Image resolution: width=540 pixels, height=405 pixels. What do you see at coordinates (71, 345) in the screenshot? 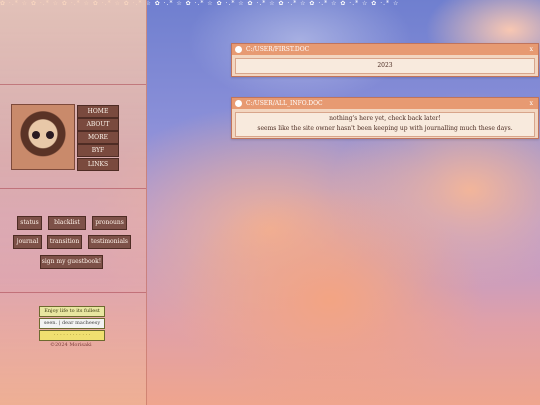
I see `copyright-text: ©2024 Morisaki` at bounding box center [71, 345].